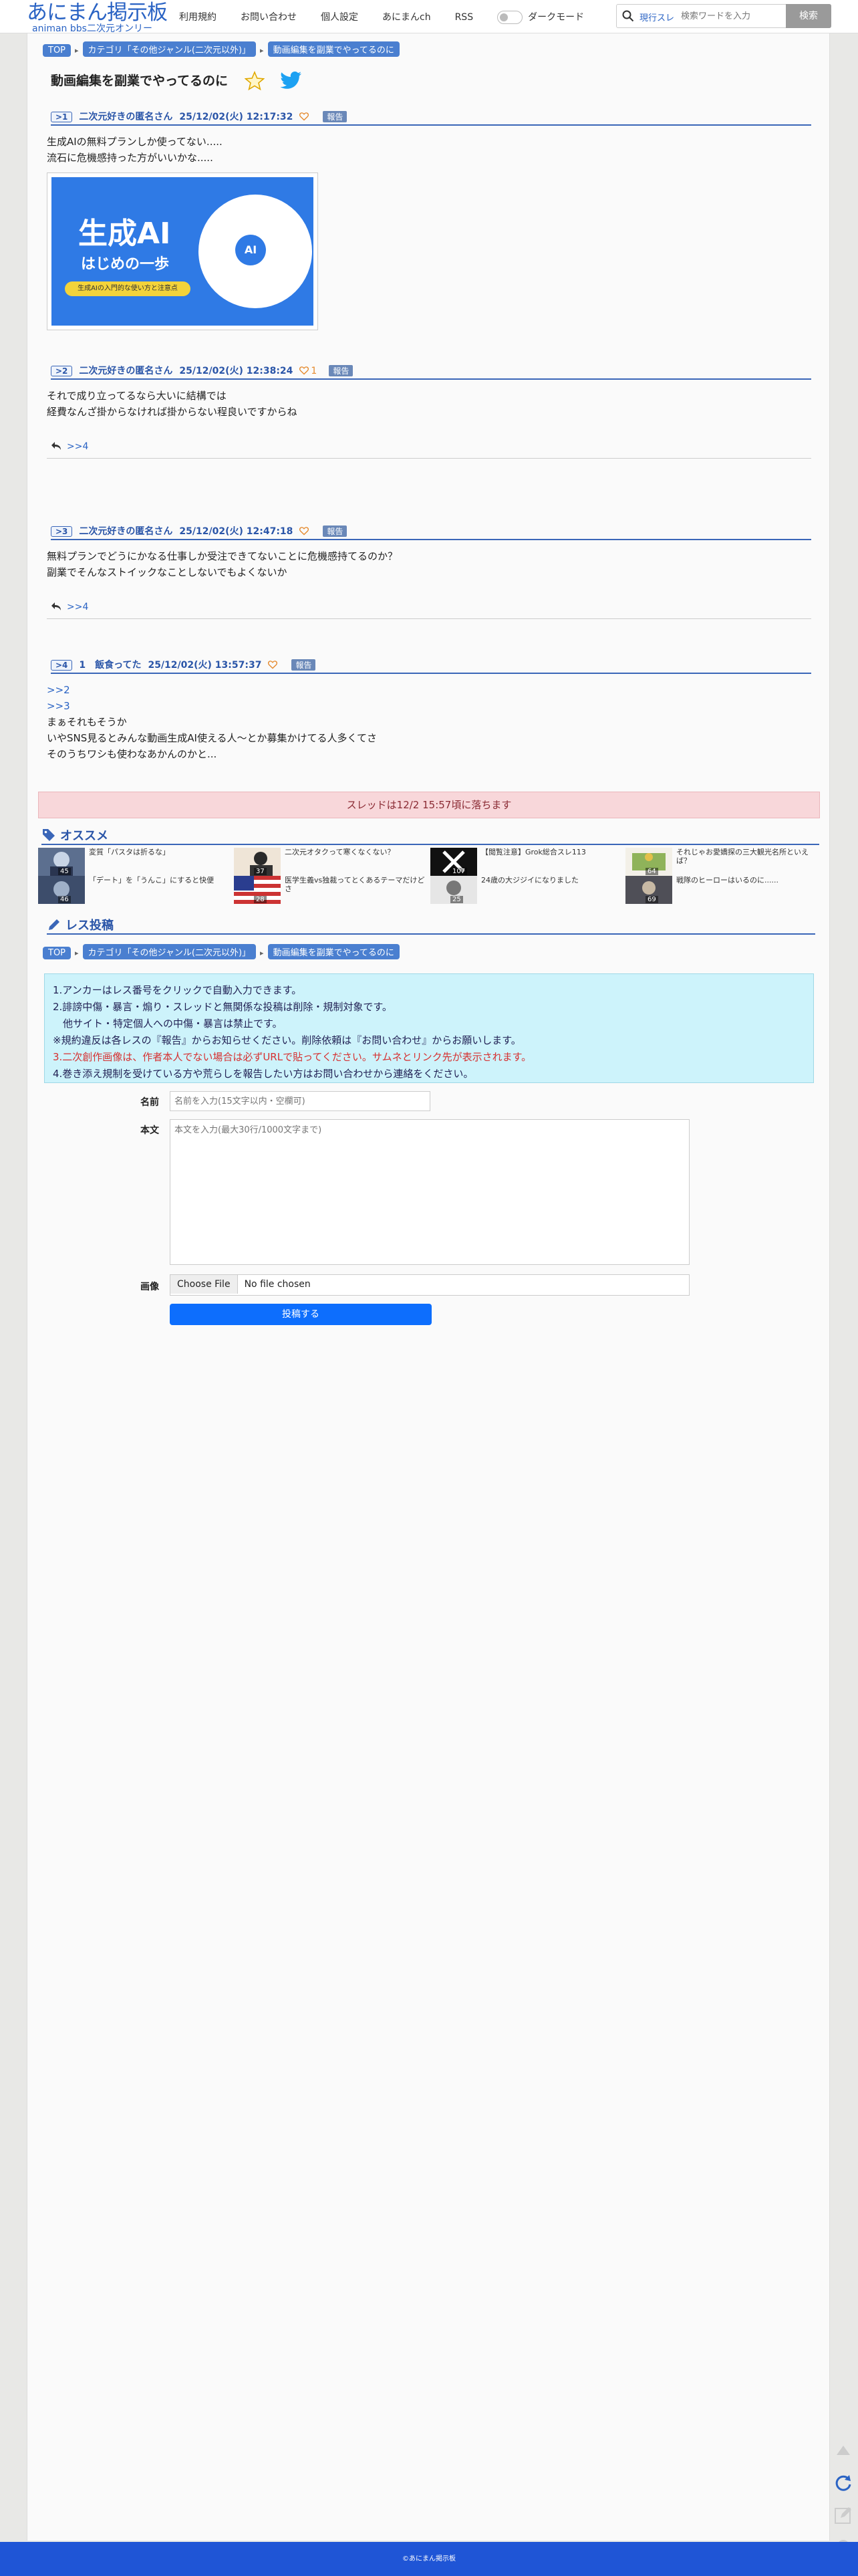 This screenshot has height=2576, width=858. Describe the element at coordinates (742, 856) in the screenshot. I see `recommend-title: それじゃお愛嬌探の三大観光名所といえば？` at that location.